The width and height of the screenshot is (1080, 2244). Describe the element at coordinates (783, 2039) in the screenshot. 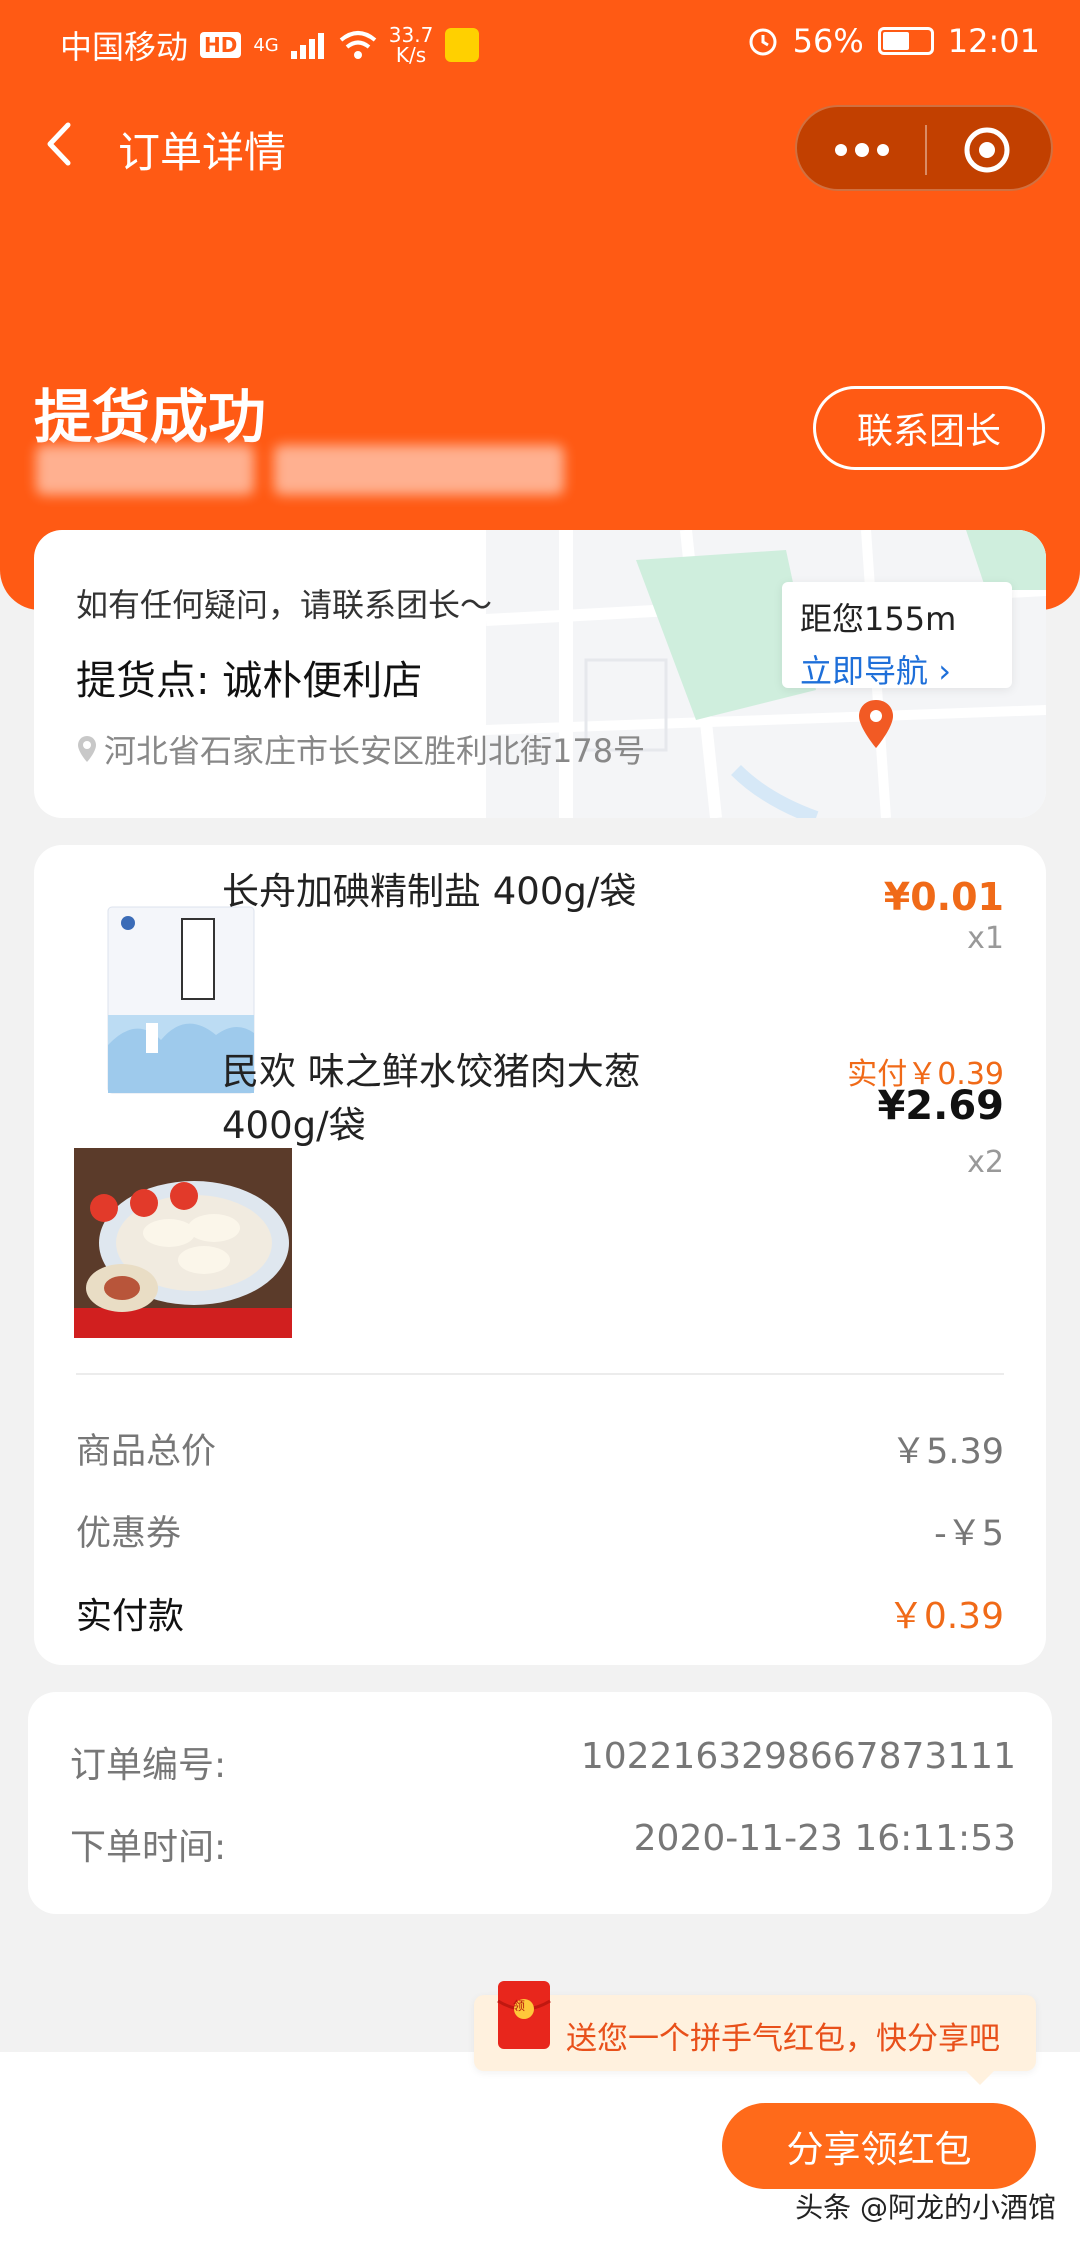

I see `share-tip-text: 送您一个拼手气红包，快分享吧` at that location.